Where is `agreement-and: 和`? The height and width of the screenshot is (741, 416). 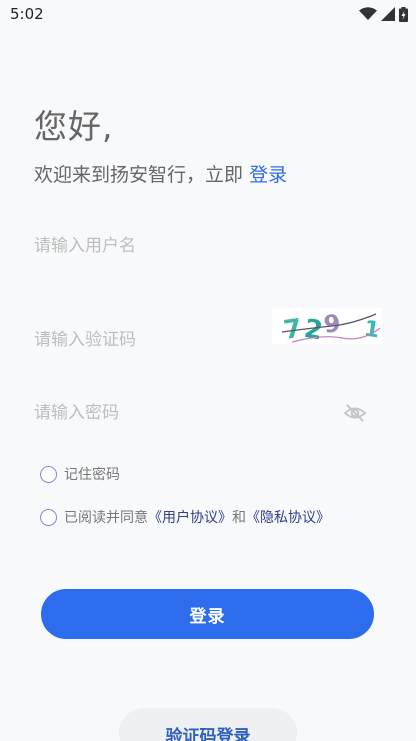 agreement-and: 和 is located at coordinates (239, 518).